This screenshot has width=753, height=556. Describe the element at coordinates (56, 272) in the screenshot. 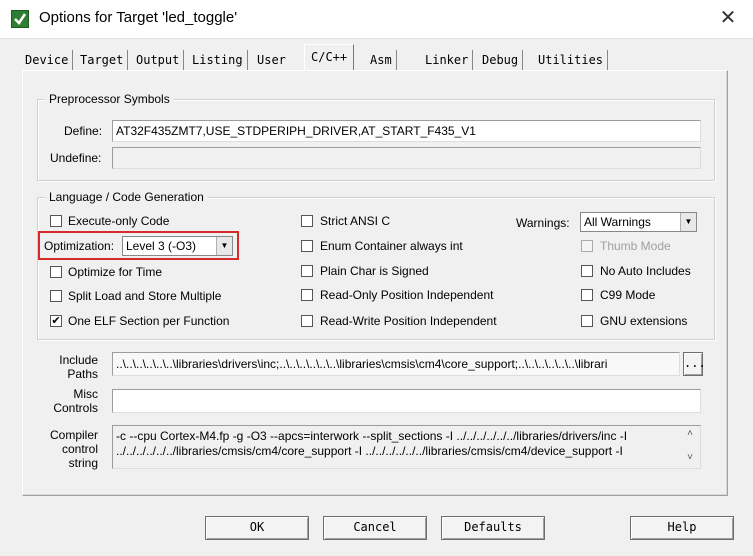

I see `optimize-time-checkbox` at that location.